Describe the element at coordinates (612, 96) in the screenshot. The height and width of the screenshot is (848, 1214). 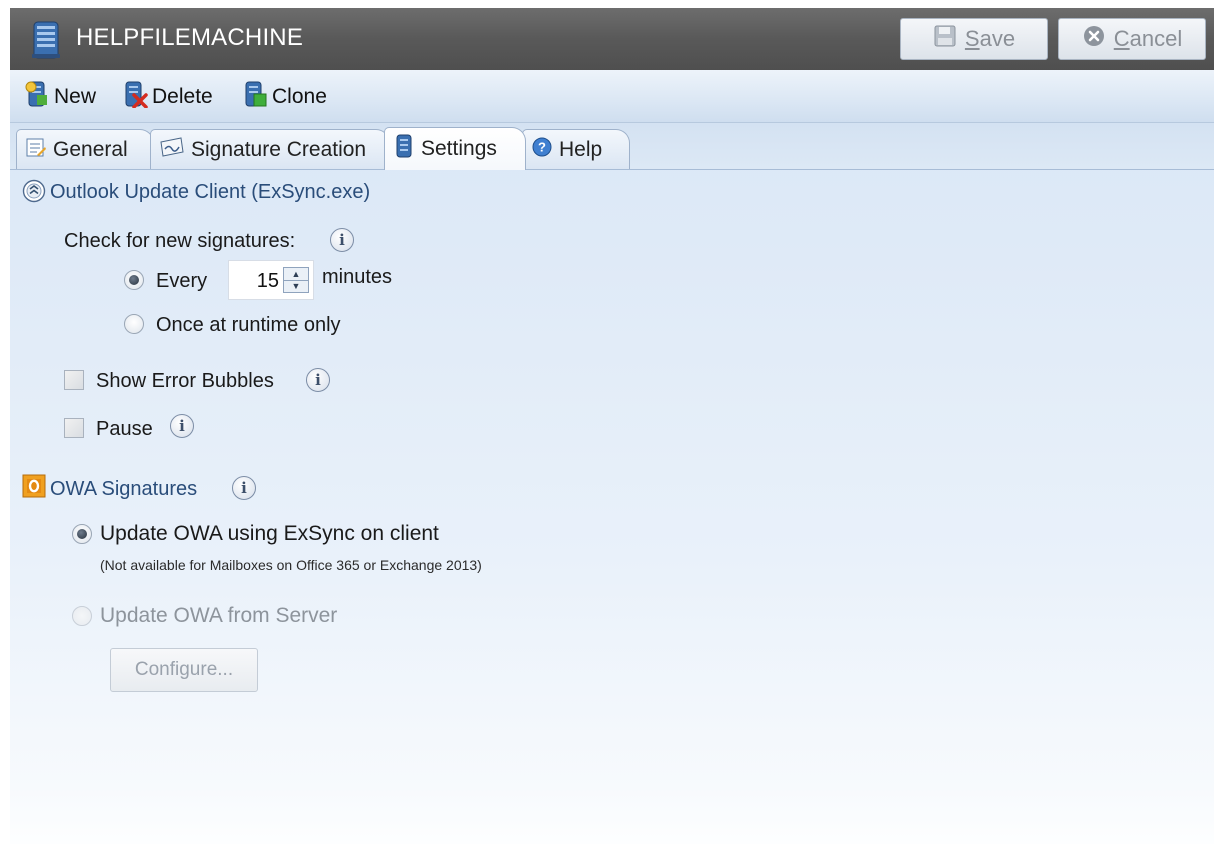
I see `toolbar: New Delete Clone` at that location.